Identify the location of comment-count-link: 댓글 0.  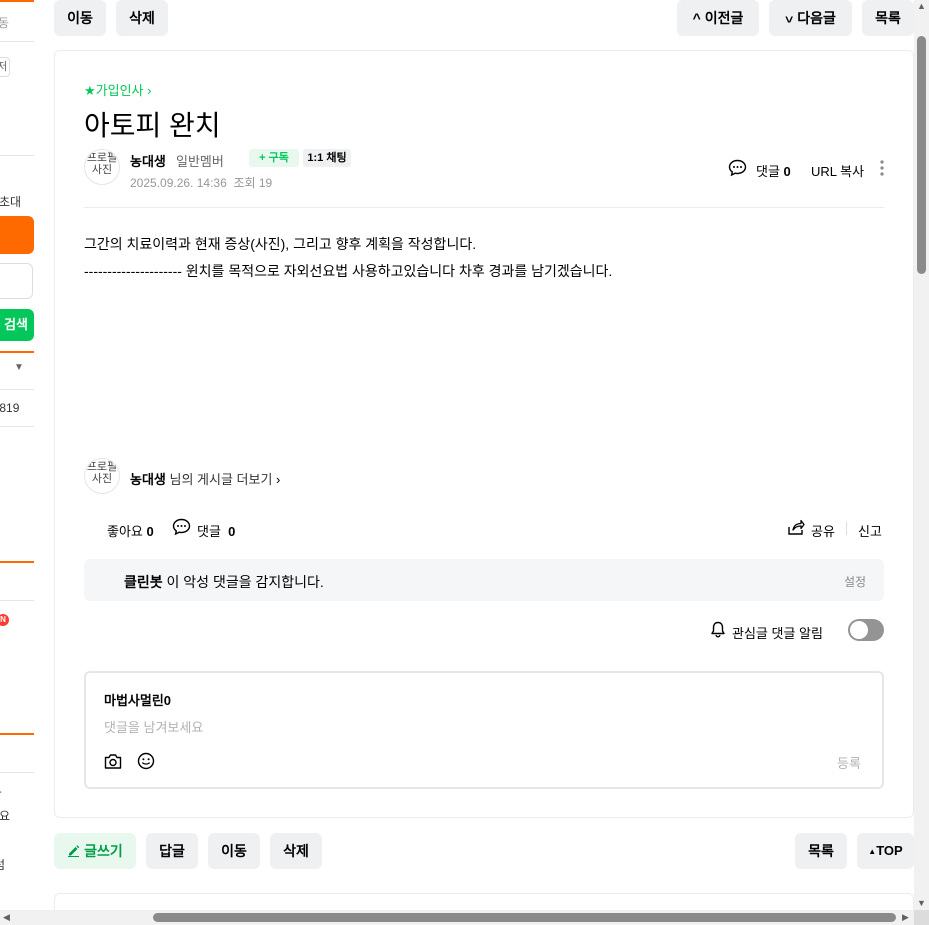
(216, 530).